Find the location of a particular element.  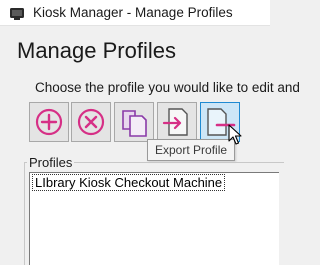

duplicate-profile-button is located at coordinates (134, 122).